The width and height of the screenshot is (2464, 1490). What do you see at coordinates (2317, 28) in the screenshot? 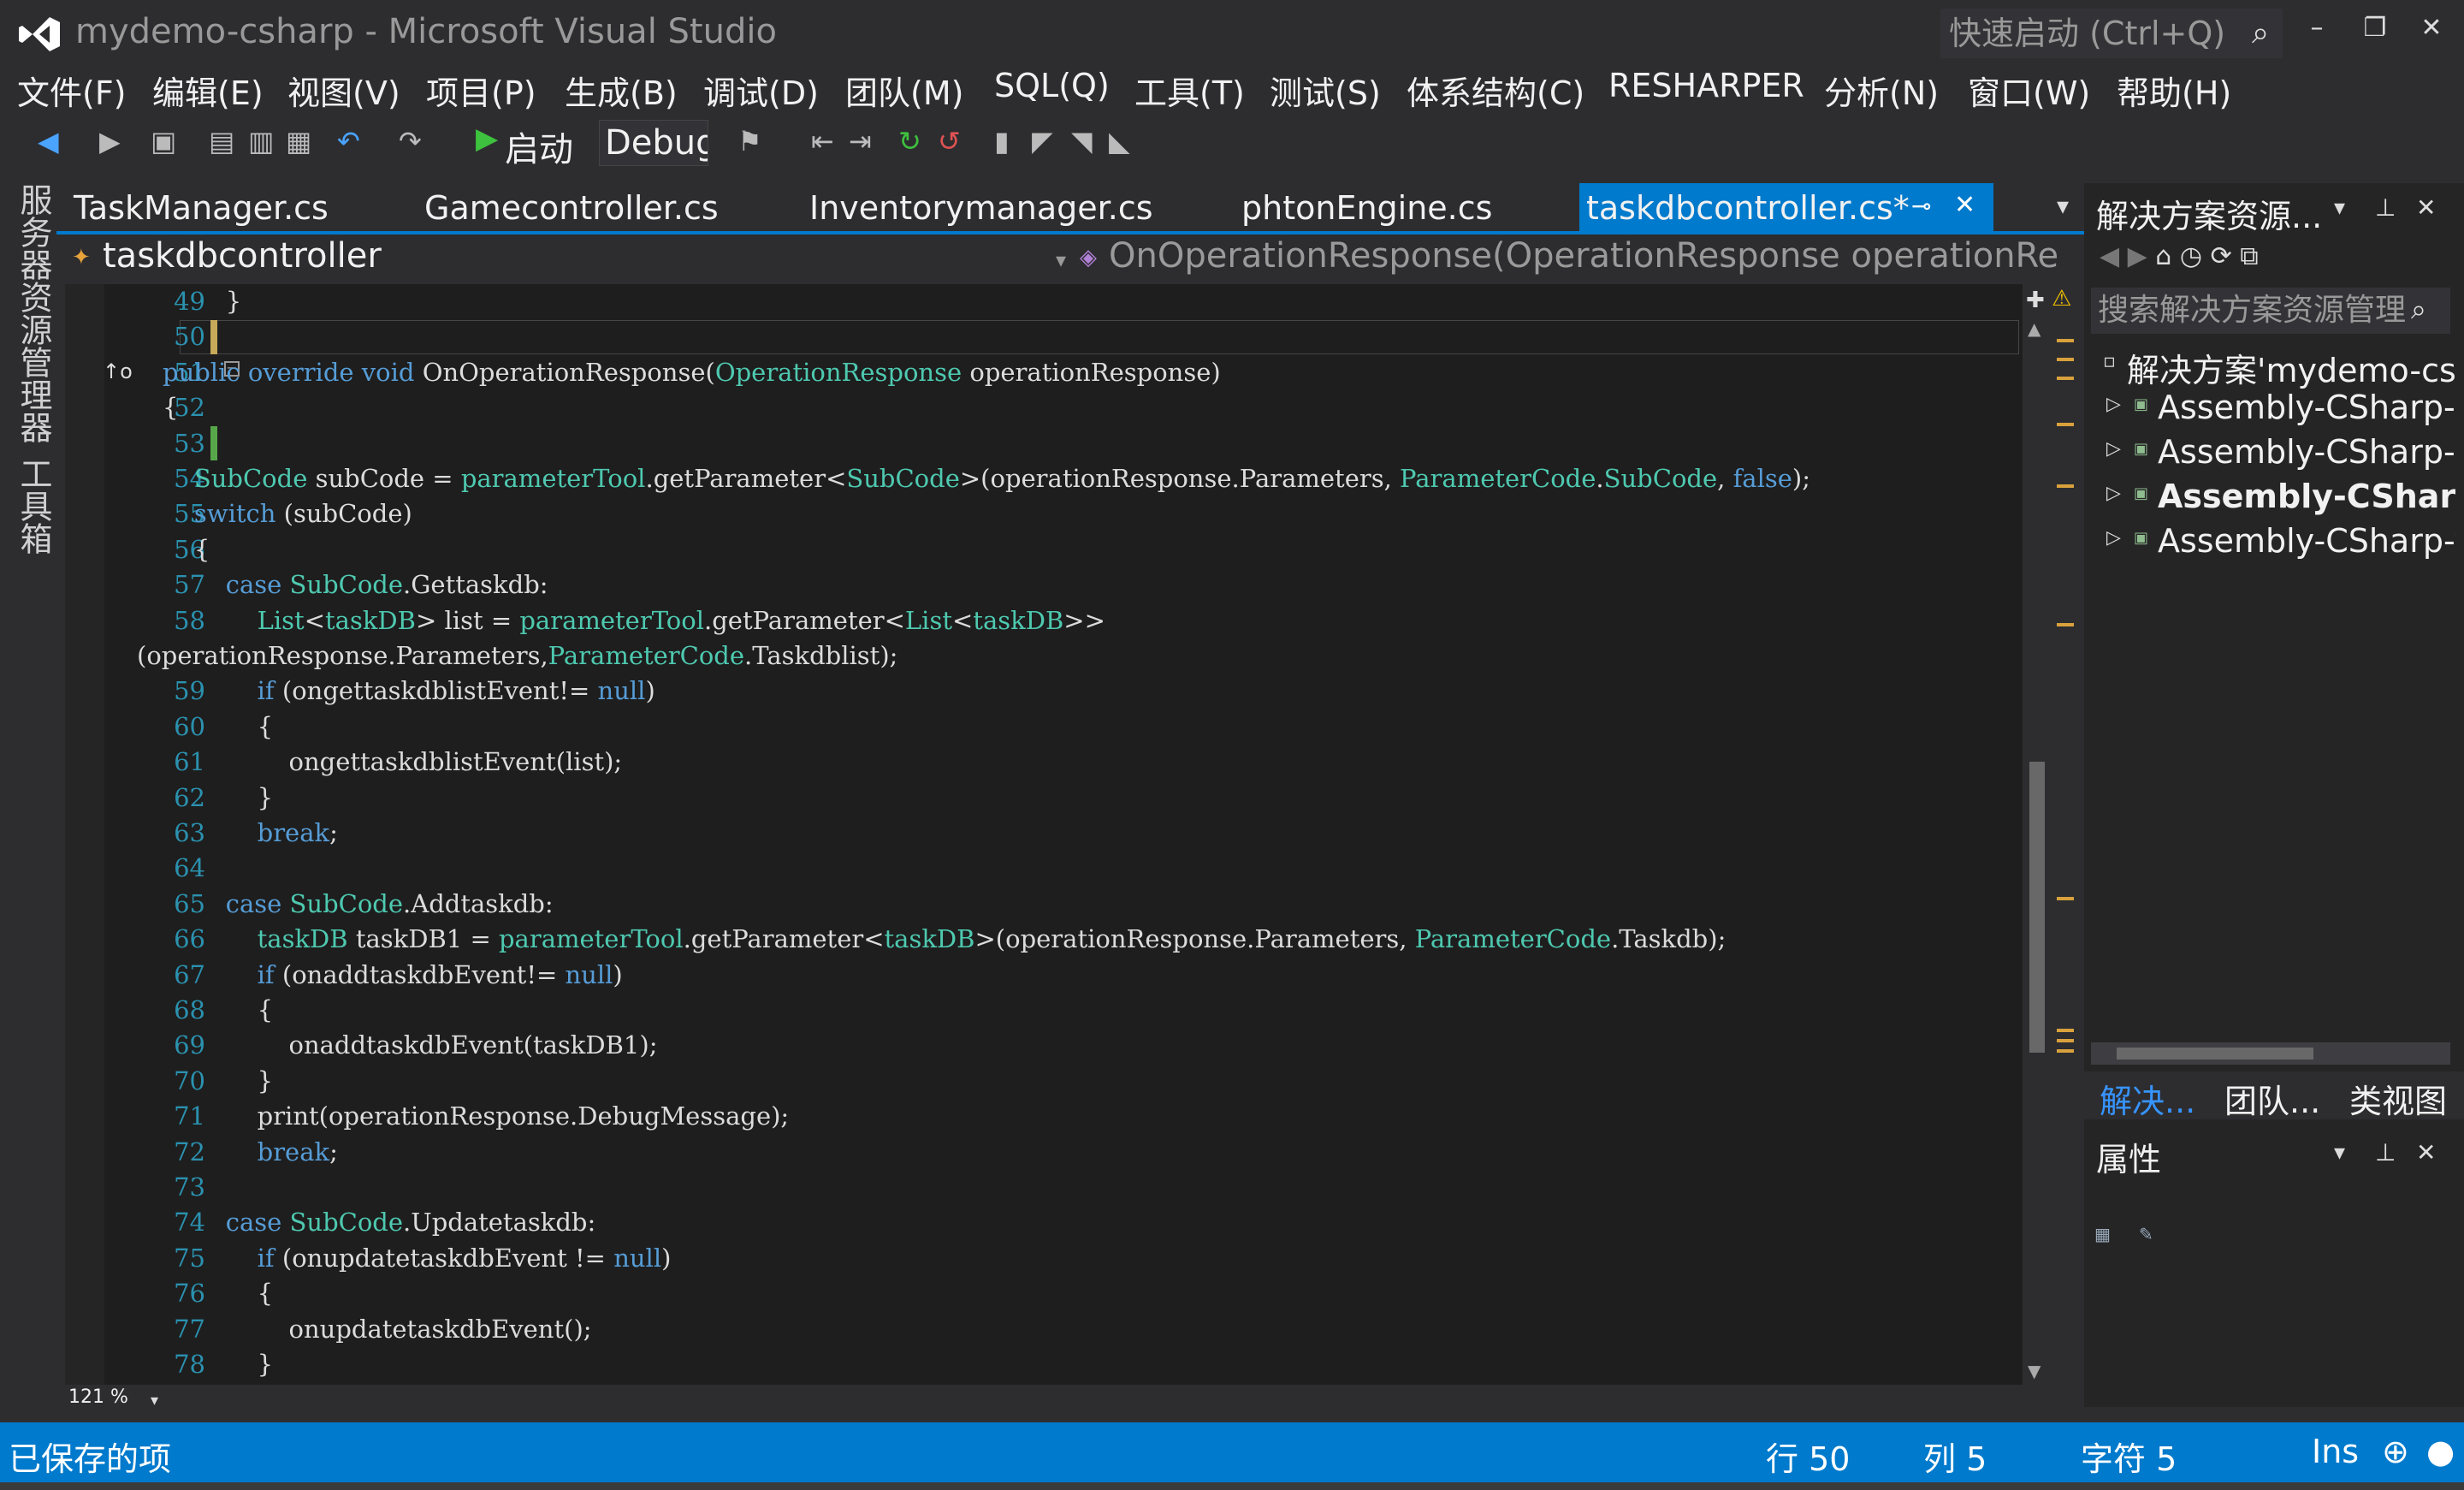
I see `minimize-button: –` at bounding box center [2317, 28].